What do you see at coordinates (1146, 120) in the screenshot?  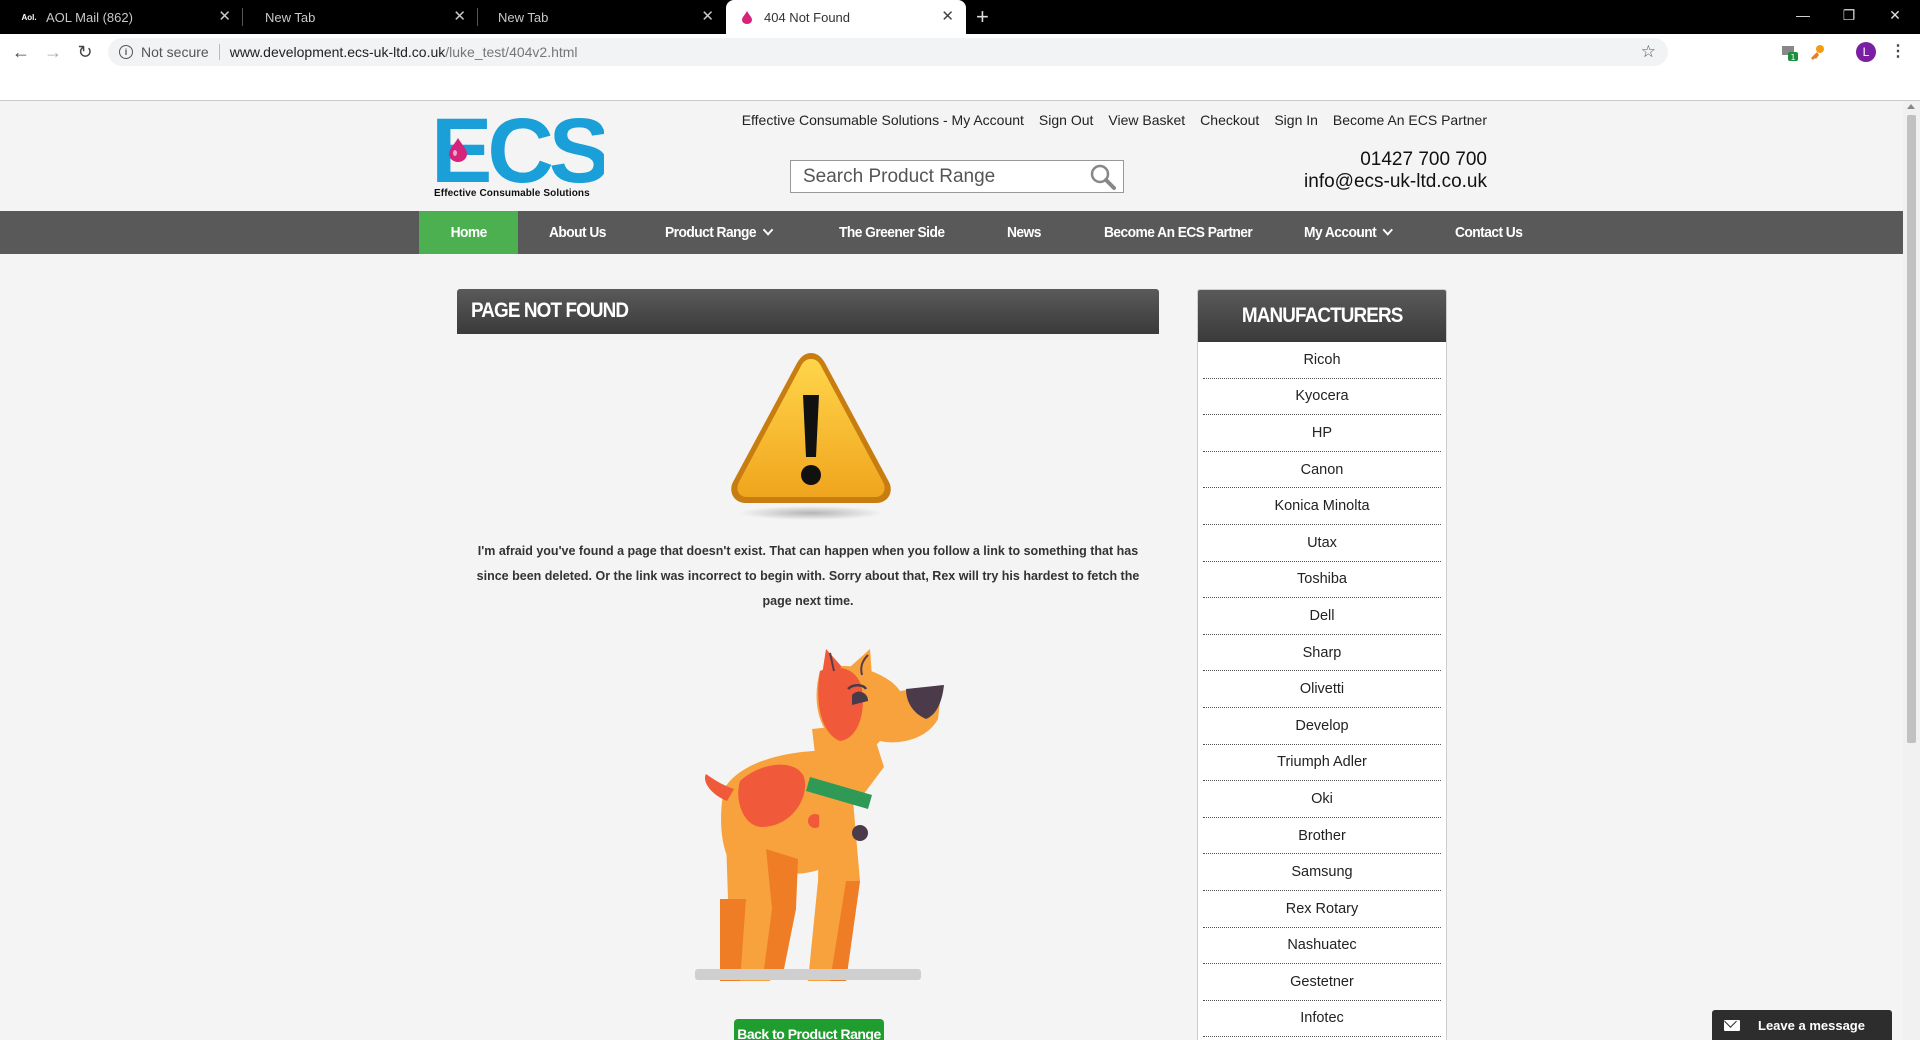 I see `view-basket-link: View Basket` at bounding box center [1146, 120].